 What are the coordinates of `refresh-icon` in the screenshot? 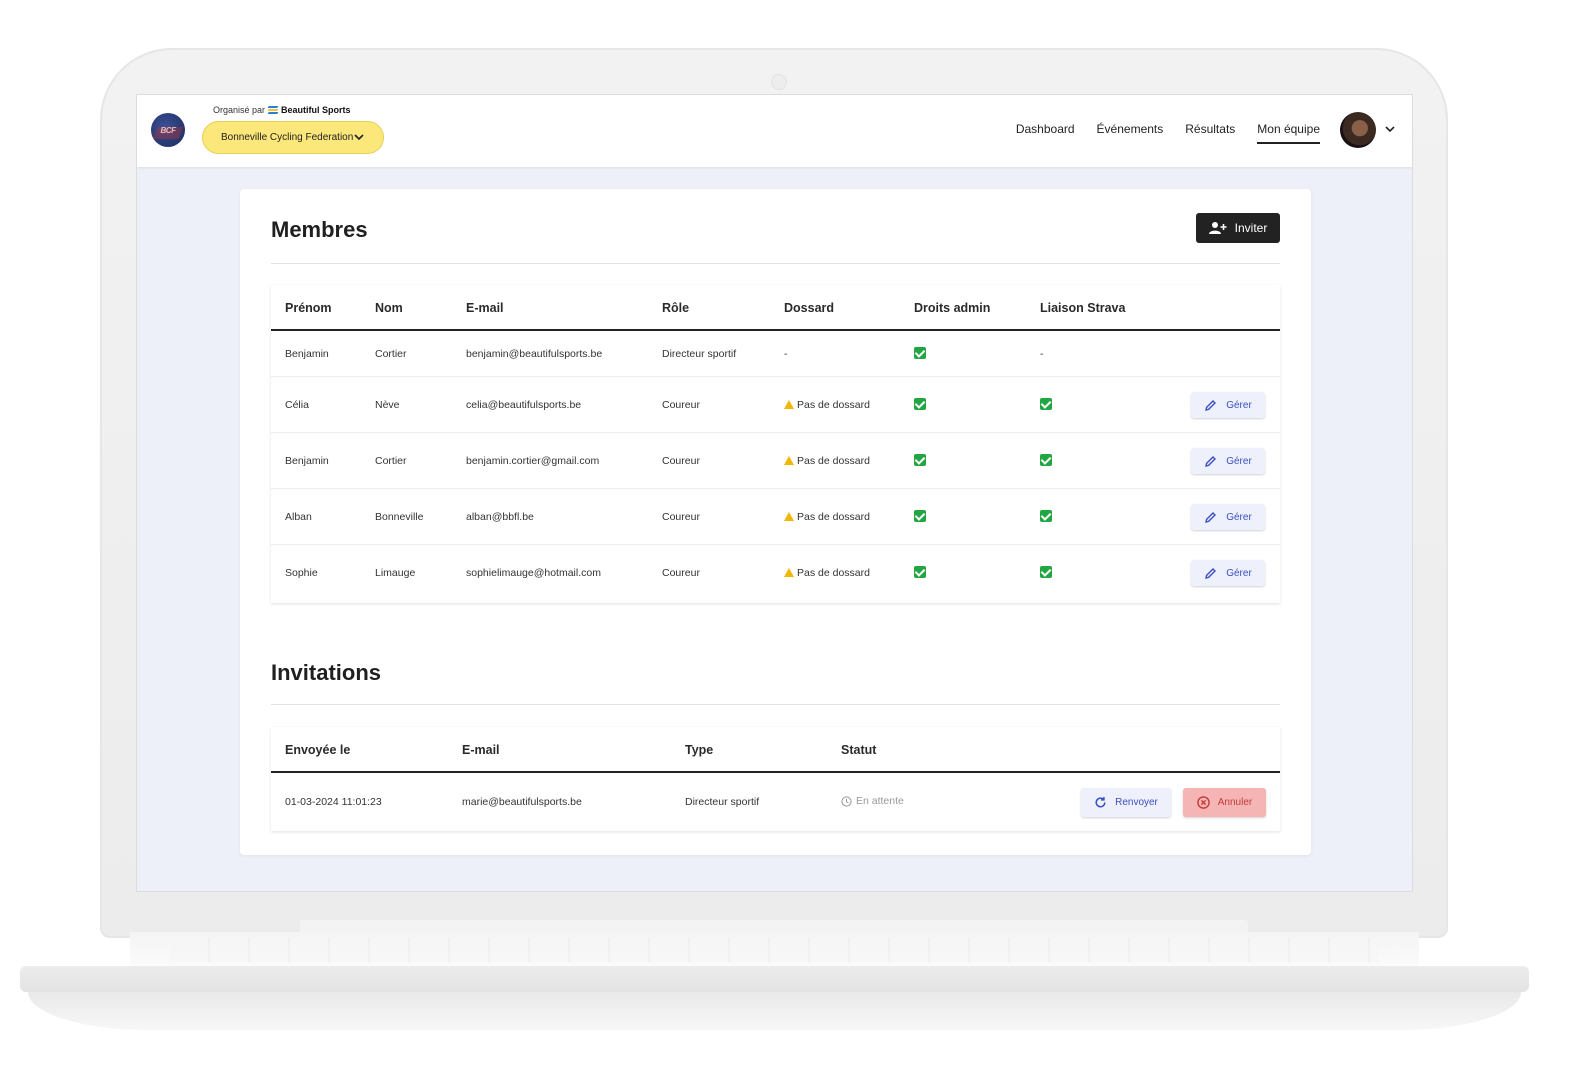 It's located at (1100, 802).